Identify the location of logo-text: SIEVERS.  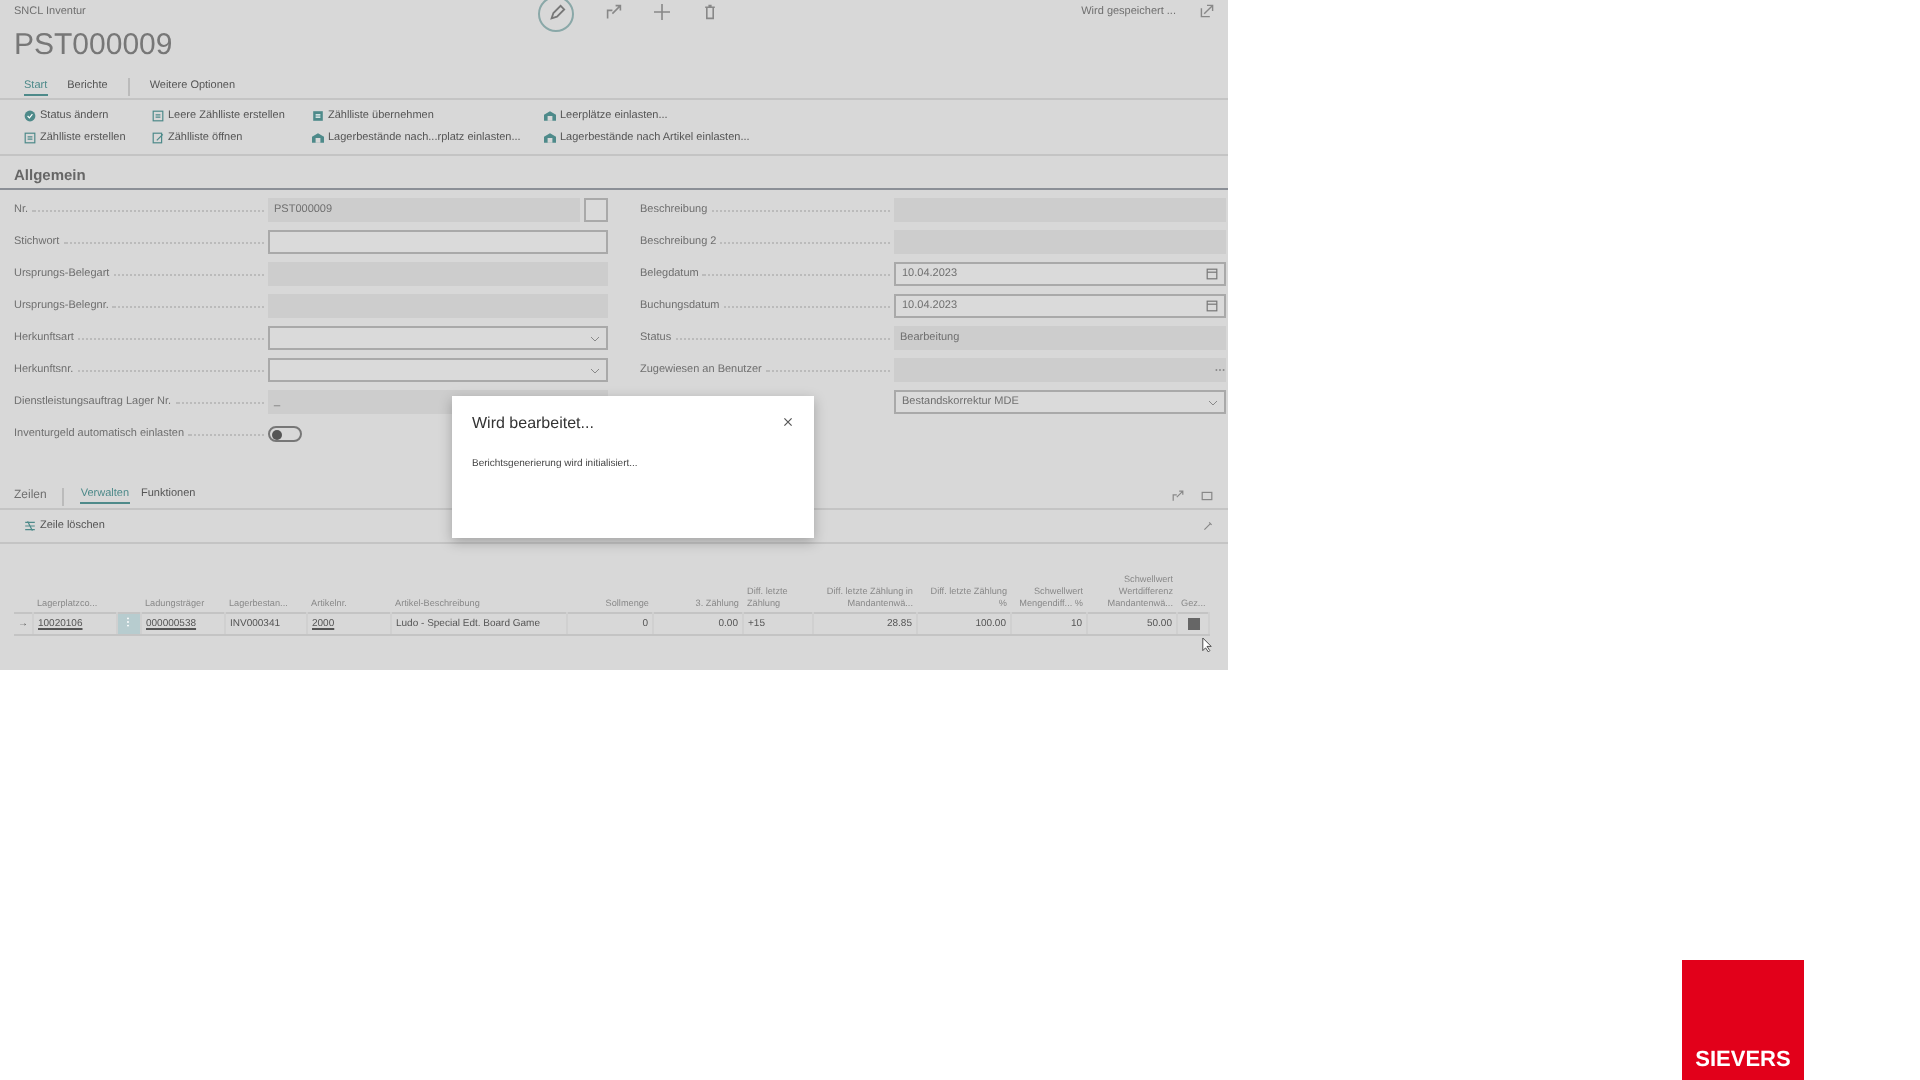
(1743, 1060).